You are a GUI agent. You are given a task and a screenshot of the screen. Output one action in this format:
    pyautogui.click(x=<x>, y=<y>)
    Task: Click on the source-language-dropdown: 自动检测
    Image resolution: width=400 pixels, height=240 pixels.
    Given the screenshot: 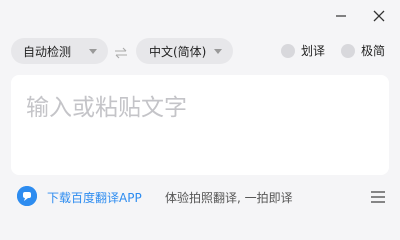 What is the action you would take?
    pyautogui.click(x=59, y=51)
    